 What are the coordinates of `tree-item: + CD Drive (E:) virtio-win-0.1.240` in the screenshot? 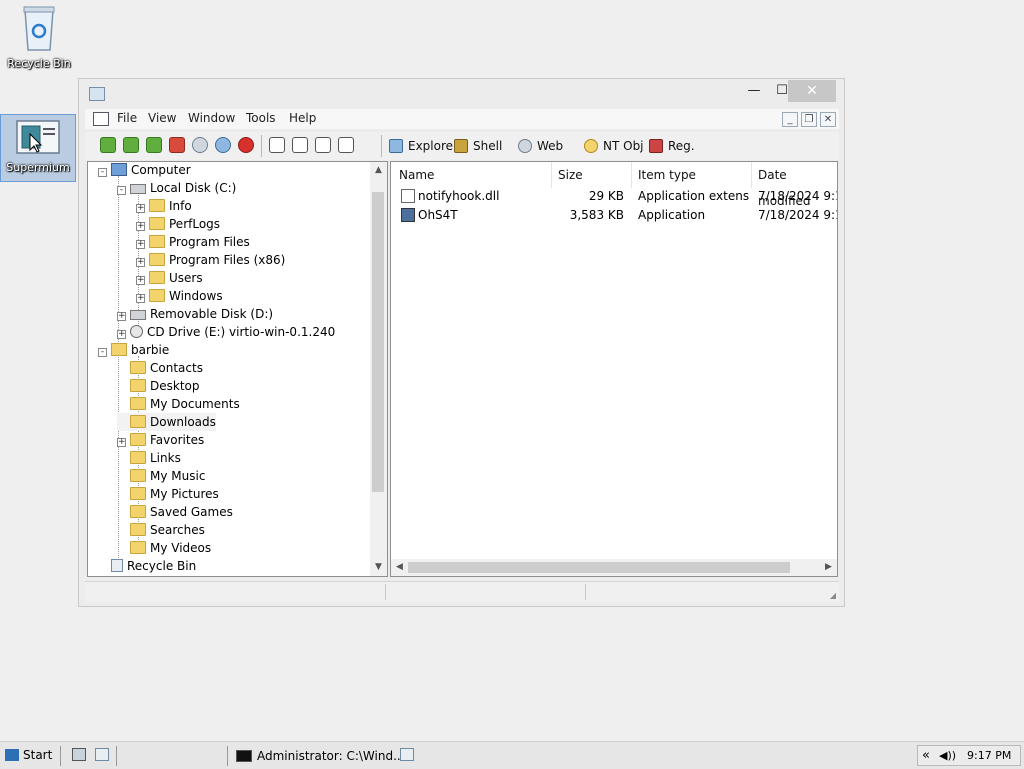 It's located at (226, 332).